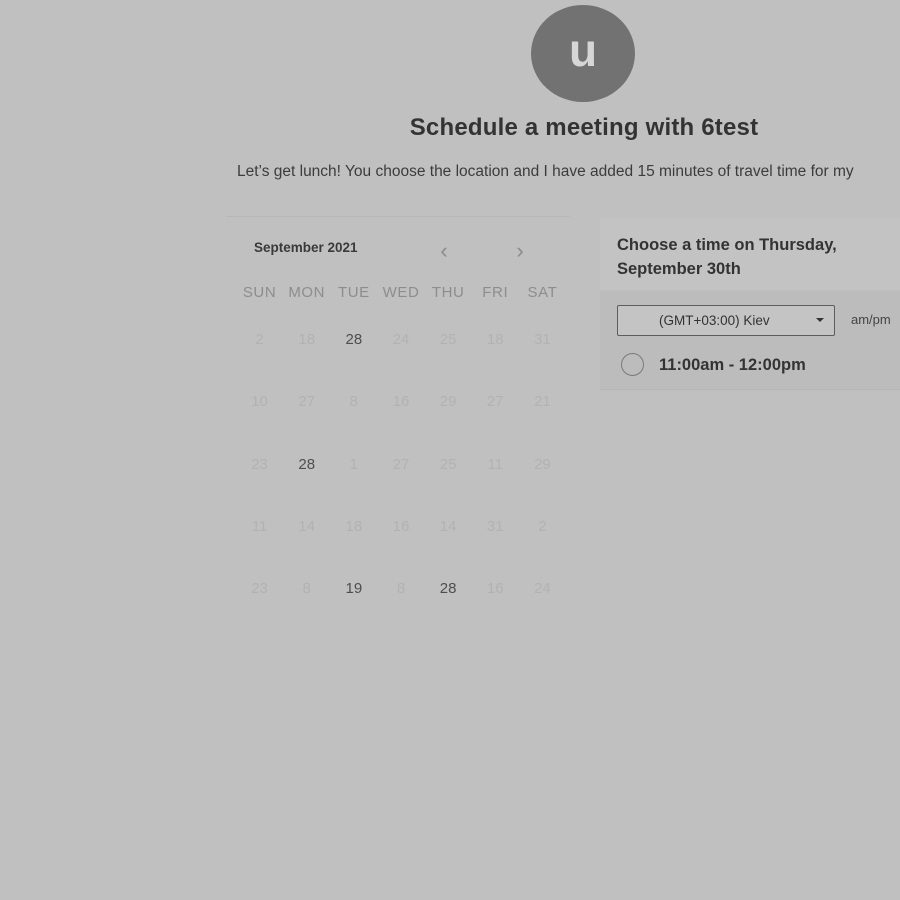 Image resolution: width=900 pixels, height=900 pixels. I want to click on weekday-label: WED, so click(401, 292).